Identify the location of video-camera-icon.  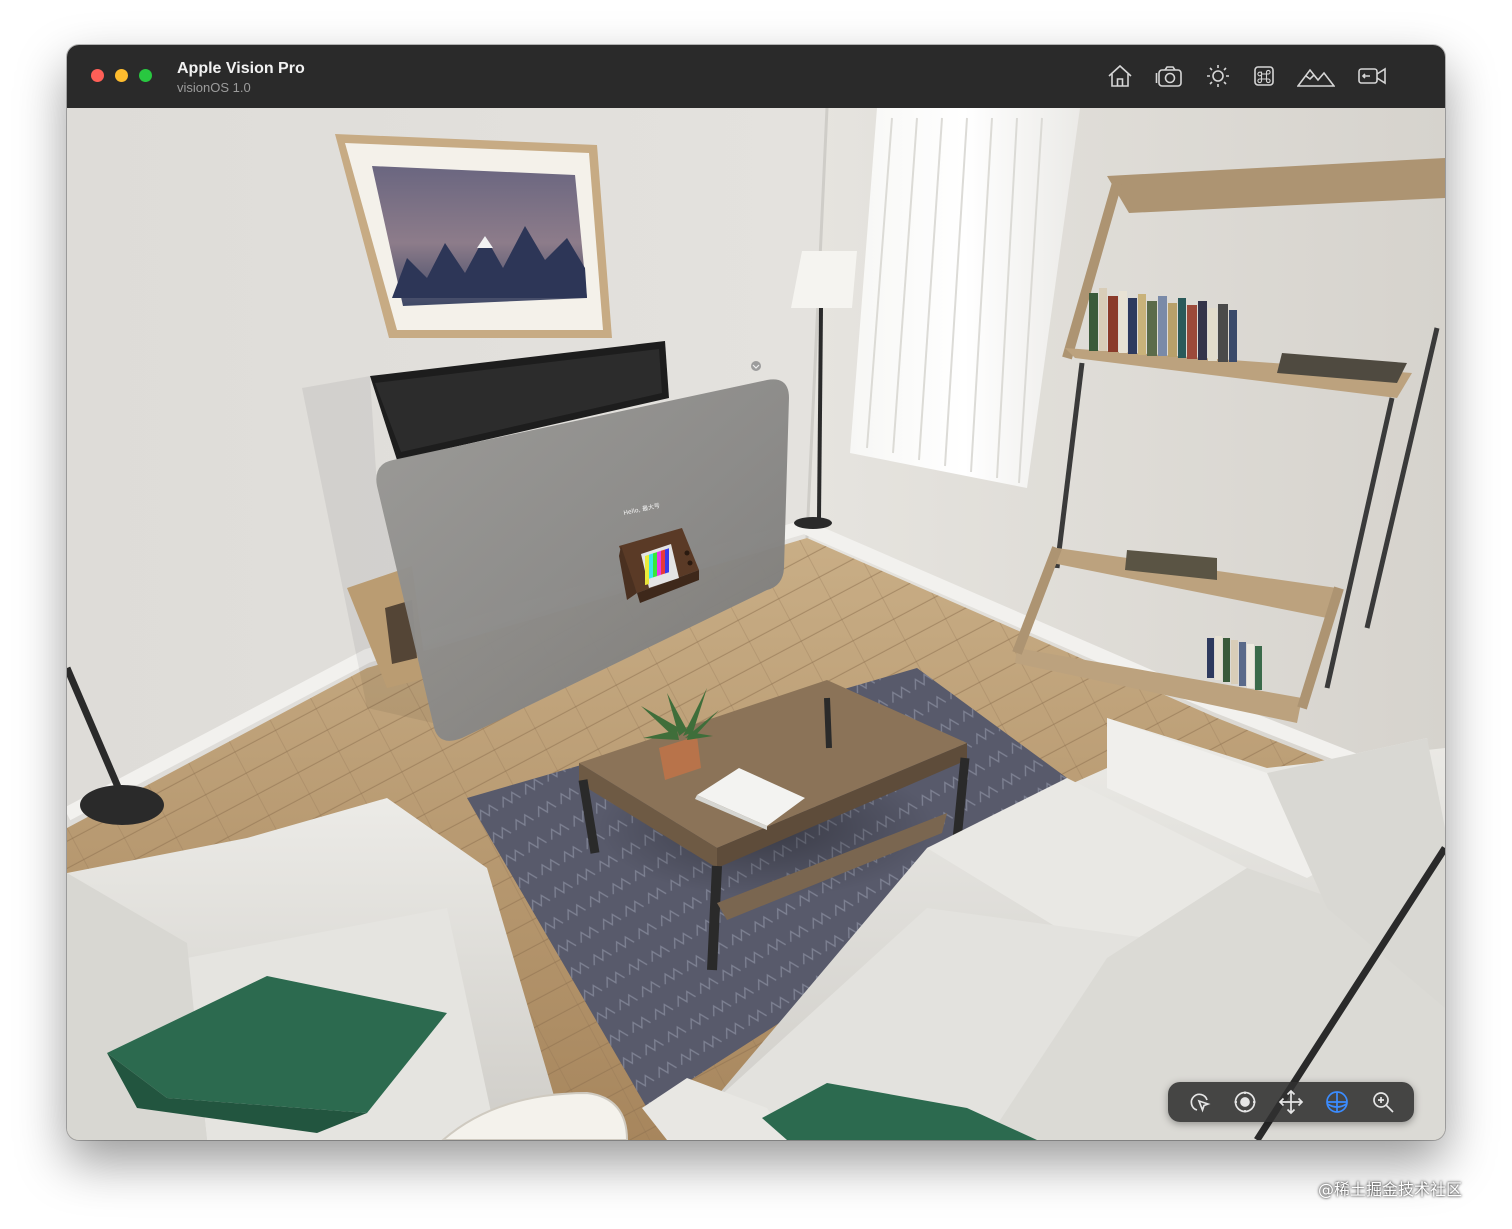
(1372, 76).